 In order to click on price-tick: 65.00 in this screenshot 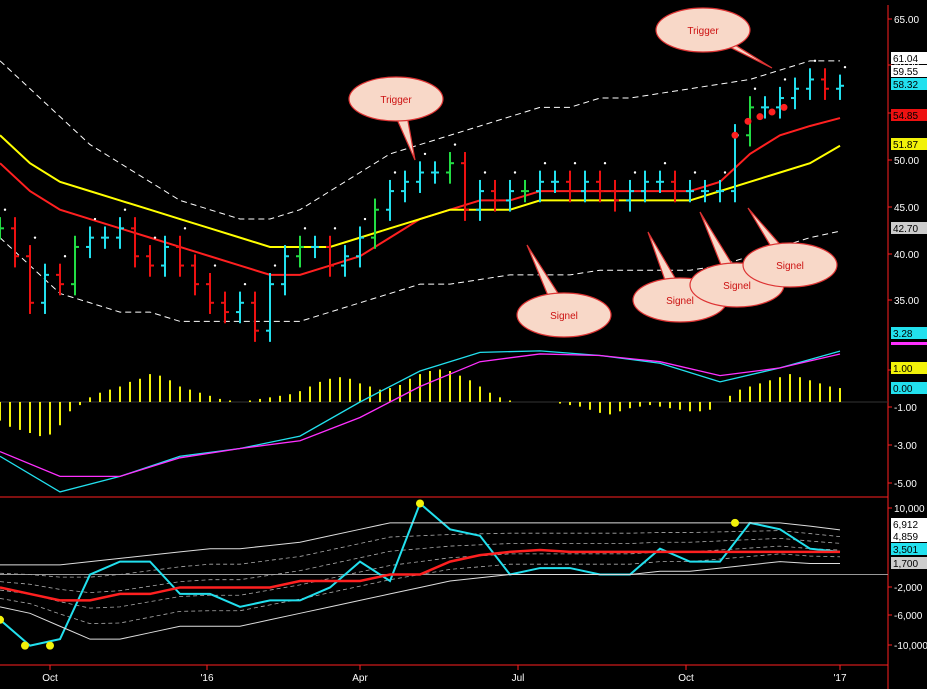, I will do `click(906, 20)`.